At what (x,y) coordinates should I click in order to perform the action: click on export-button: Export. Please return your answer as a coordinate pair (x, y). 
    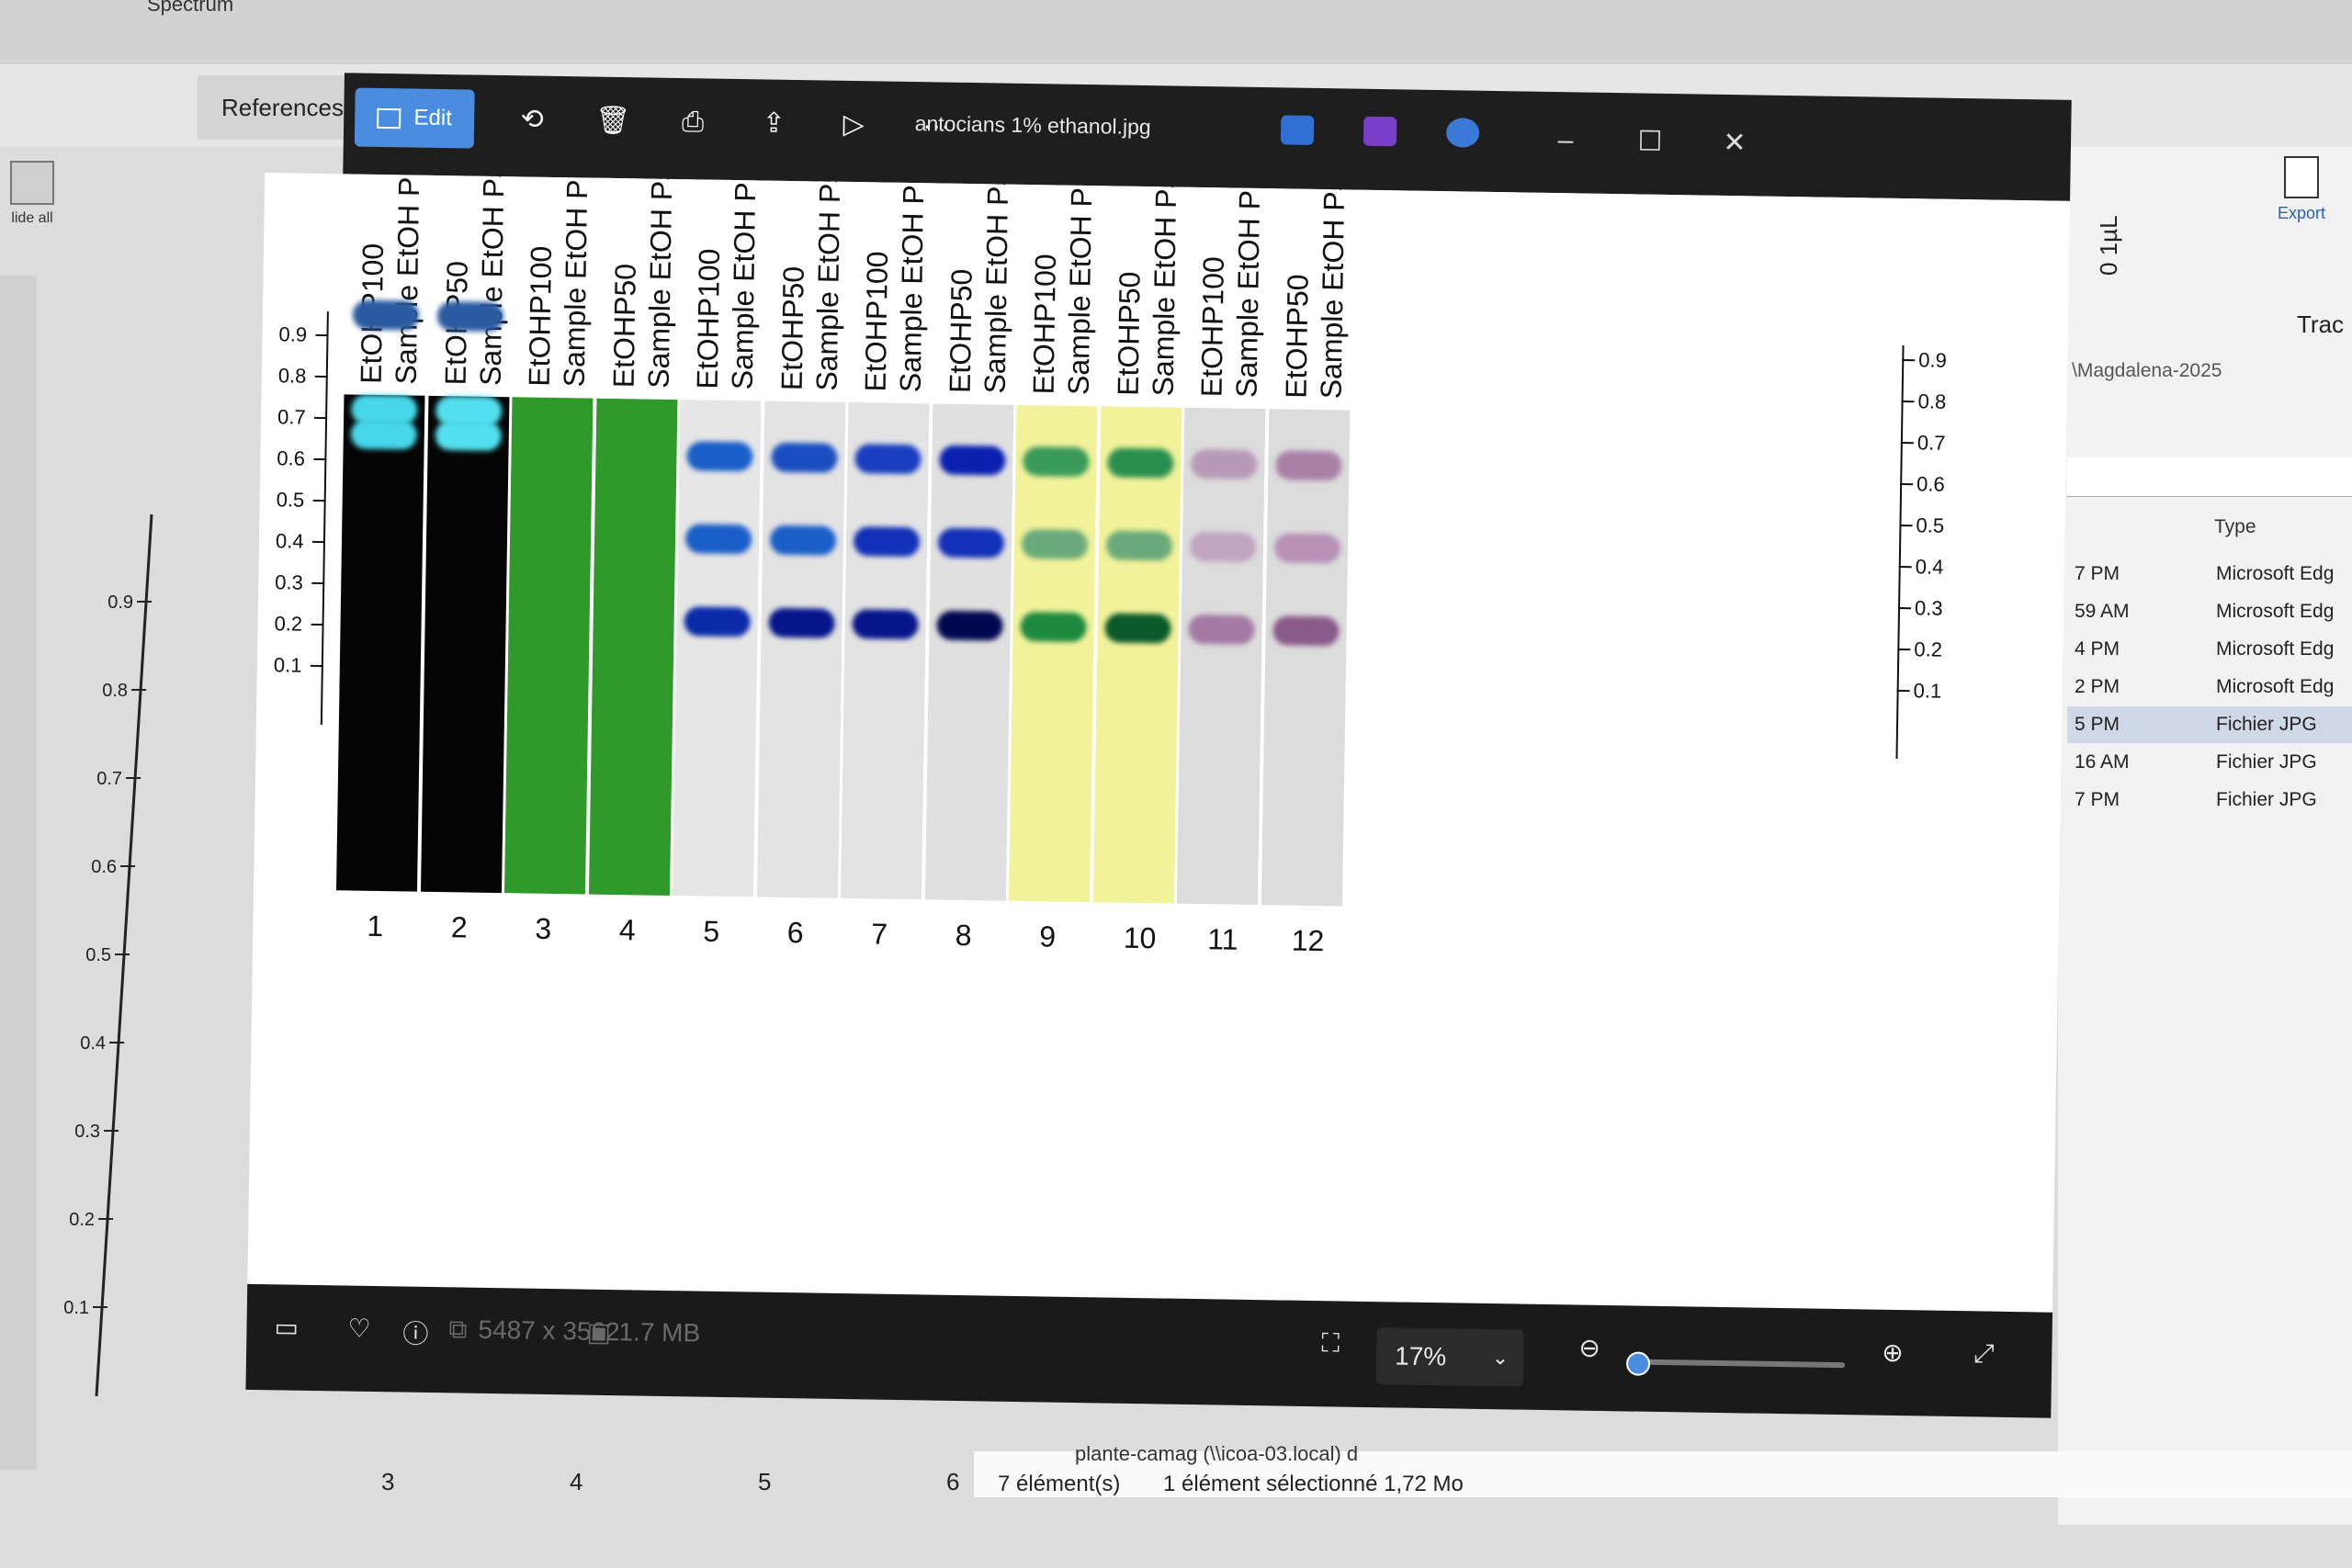
    Looking at the image, I should click on (2301, 190).